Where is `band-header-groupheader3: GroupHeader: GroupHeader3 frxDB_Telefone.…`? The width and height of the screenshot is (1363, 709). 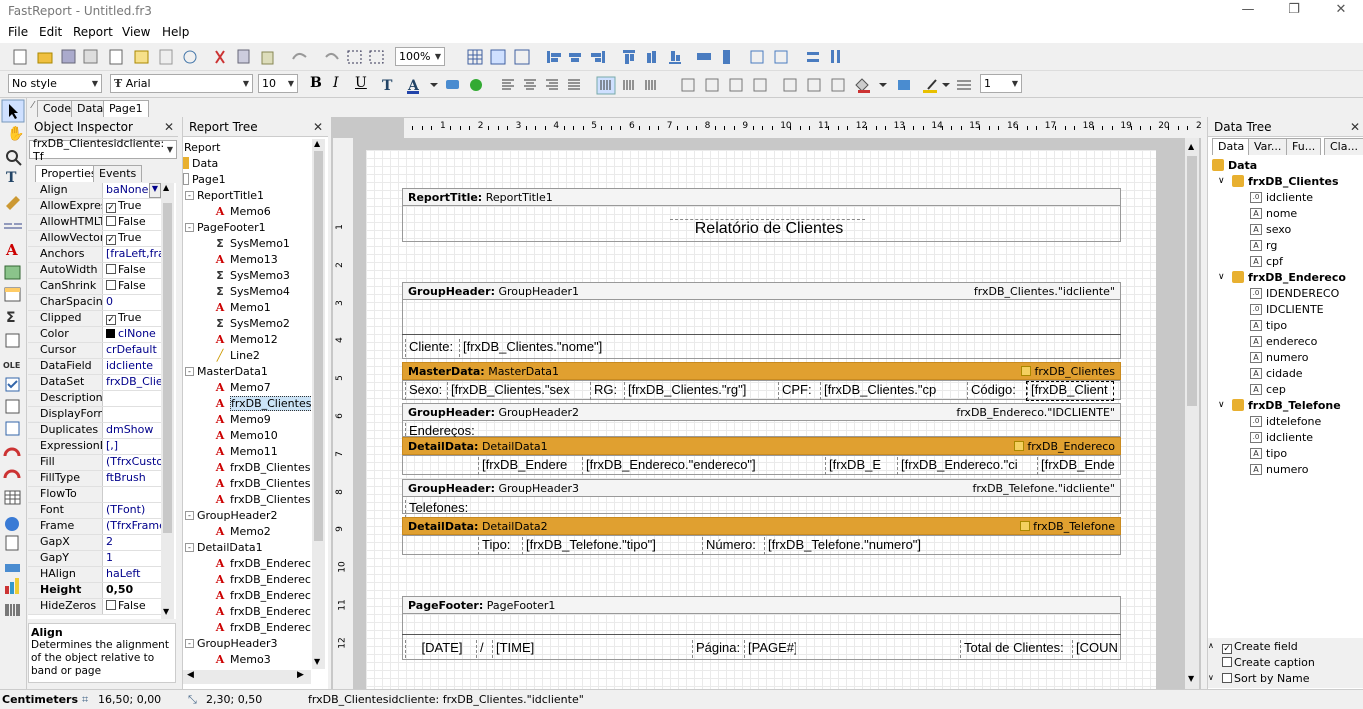 band-header-groupheader3: GroupHeader: GroupHeader3 frxDB_Telefone.… is located at coordinates (761, 488).